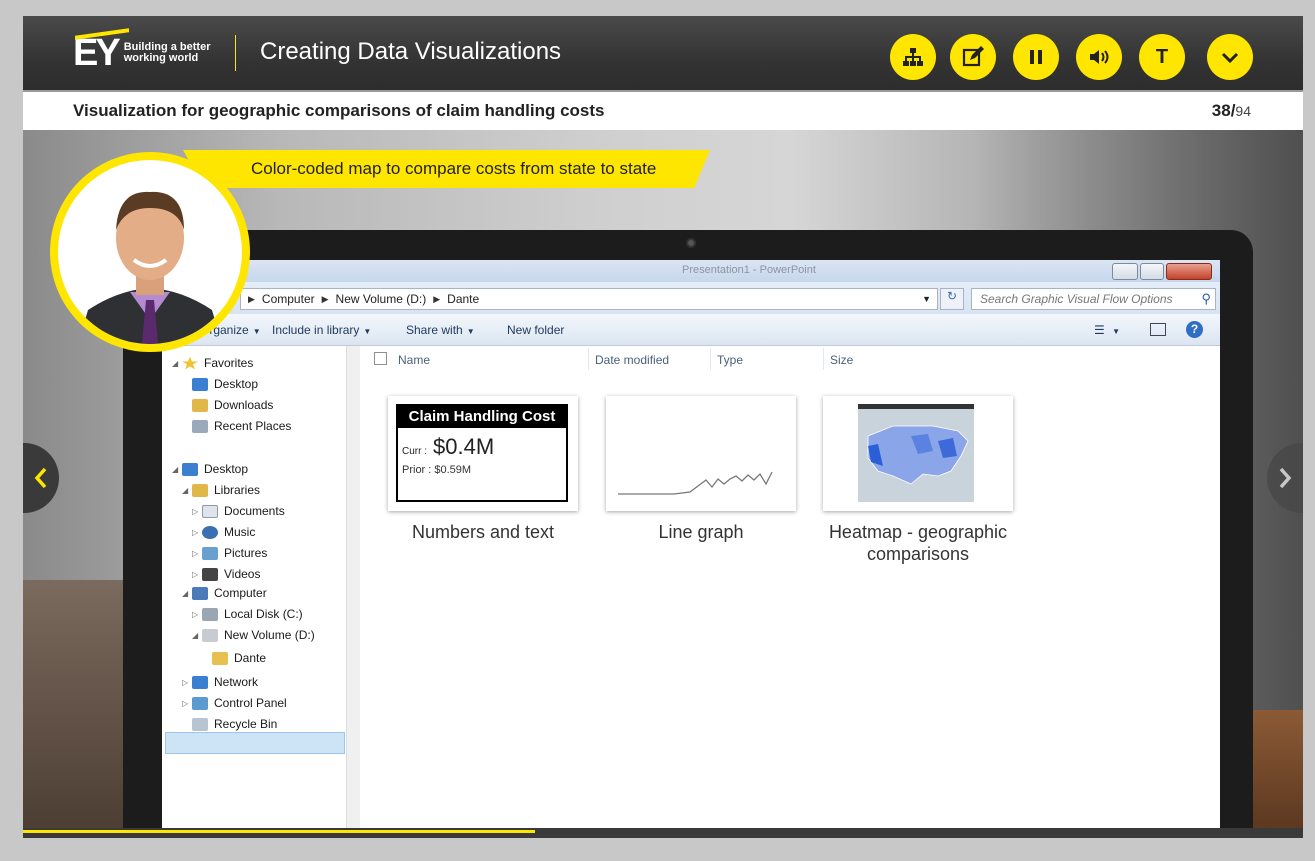 This screenshot has width=1315, height=861. I want to click on address-bar: ▶ Computer ▶ New Volume (D:) ▶ Dante ▼, so click(589, 299).